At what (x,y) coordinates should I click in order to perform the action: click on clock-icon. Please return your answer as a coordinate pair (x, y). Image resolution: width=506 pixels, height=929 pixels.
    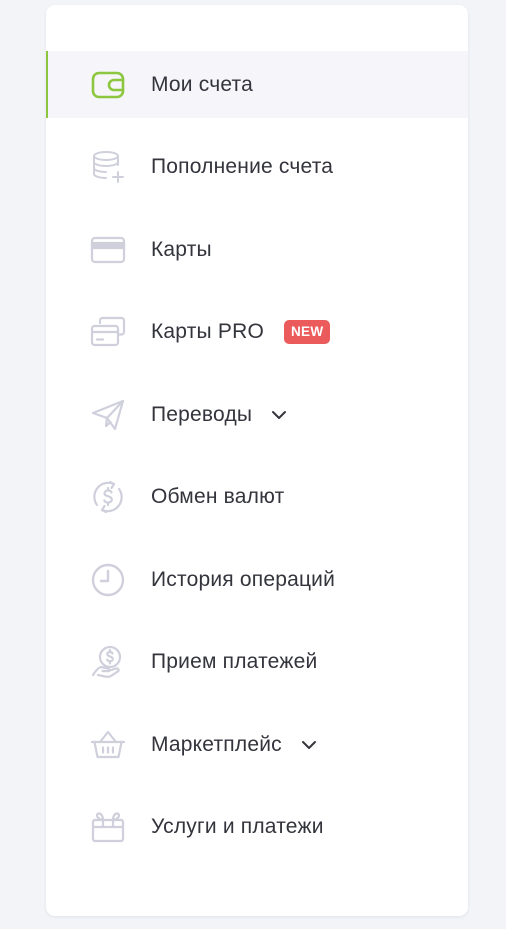
    Looking at the image, I should click on (108, 580).